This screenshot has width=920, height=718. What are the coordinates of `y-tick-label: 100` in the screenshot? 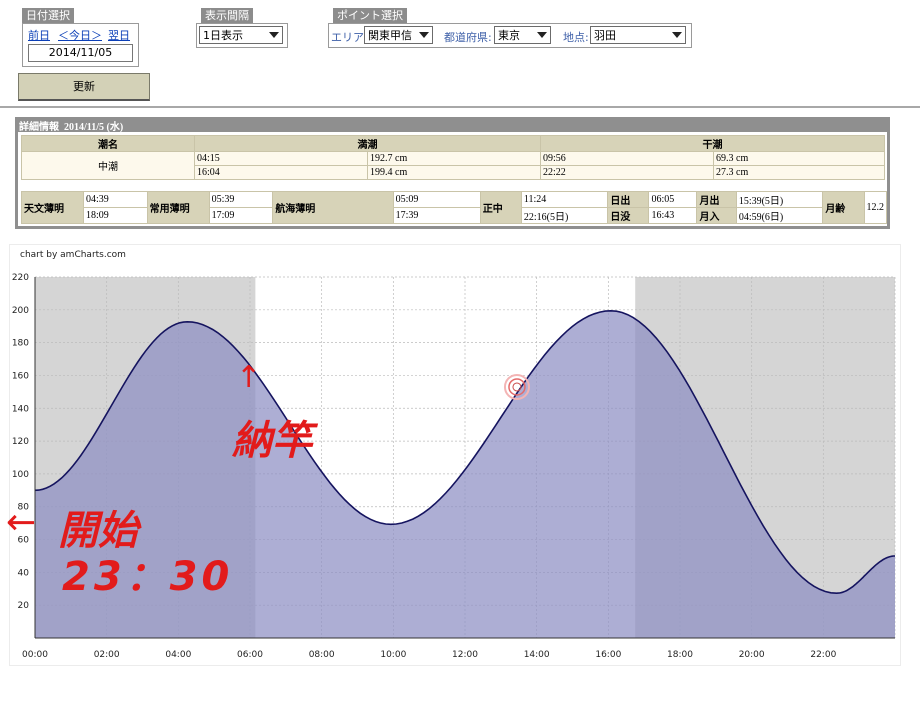 It's located at (20, 475).